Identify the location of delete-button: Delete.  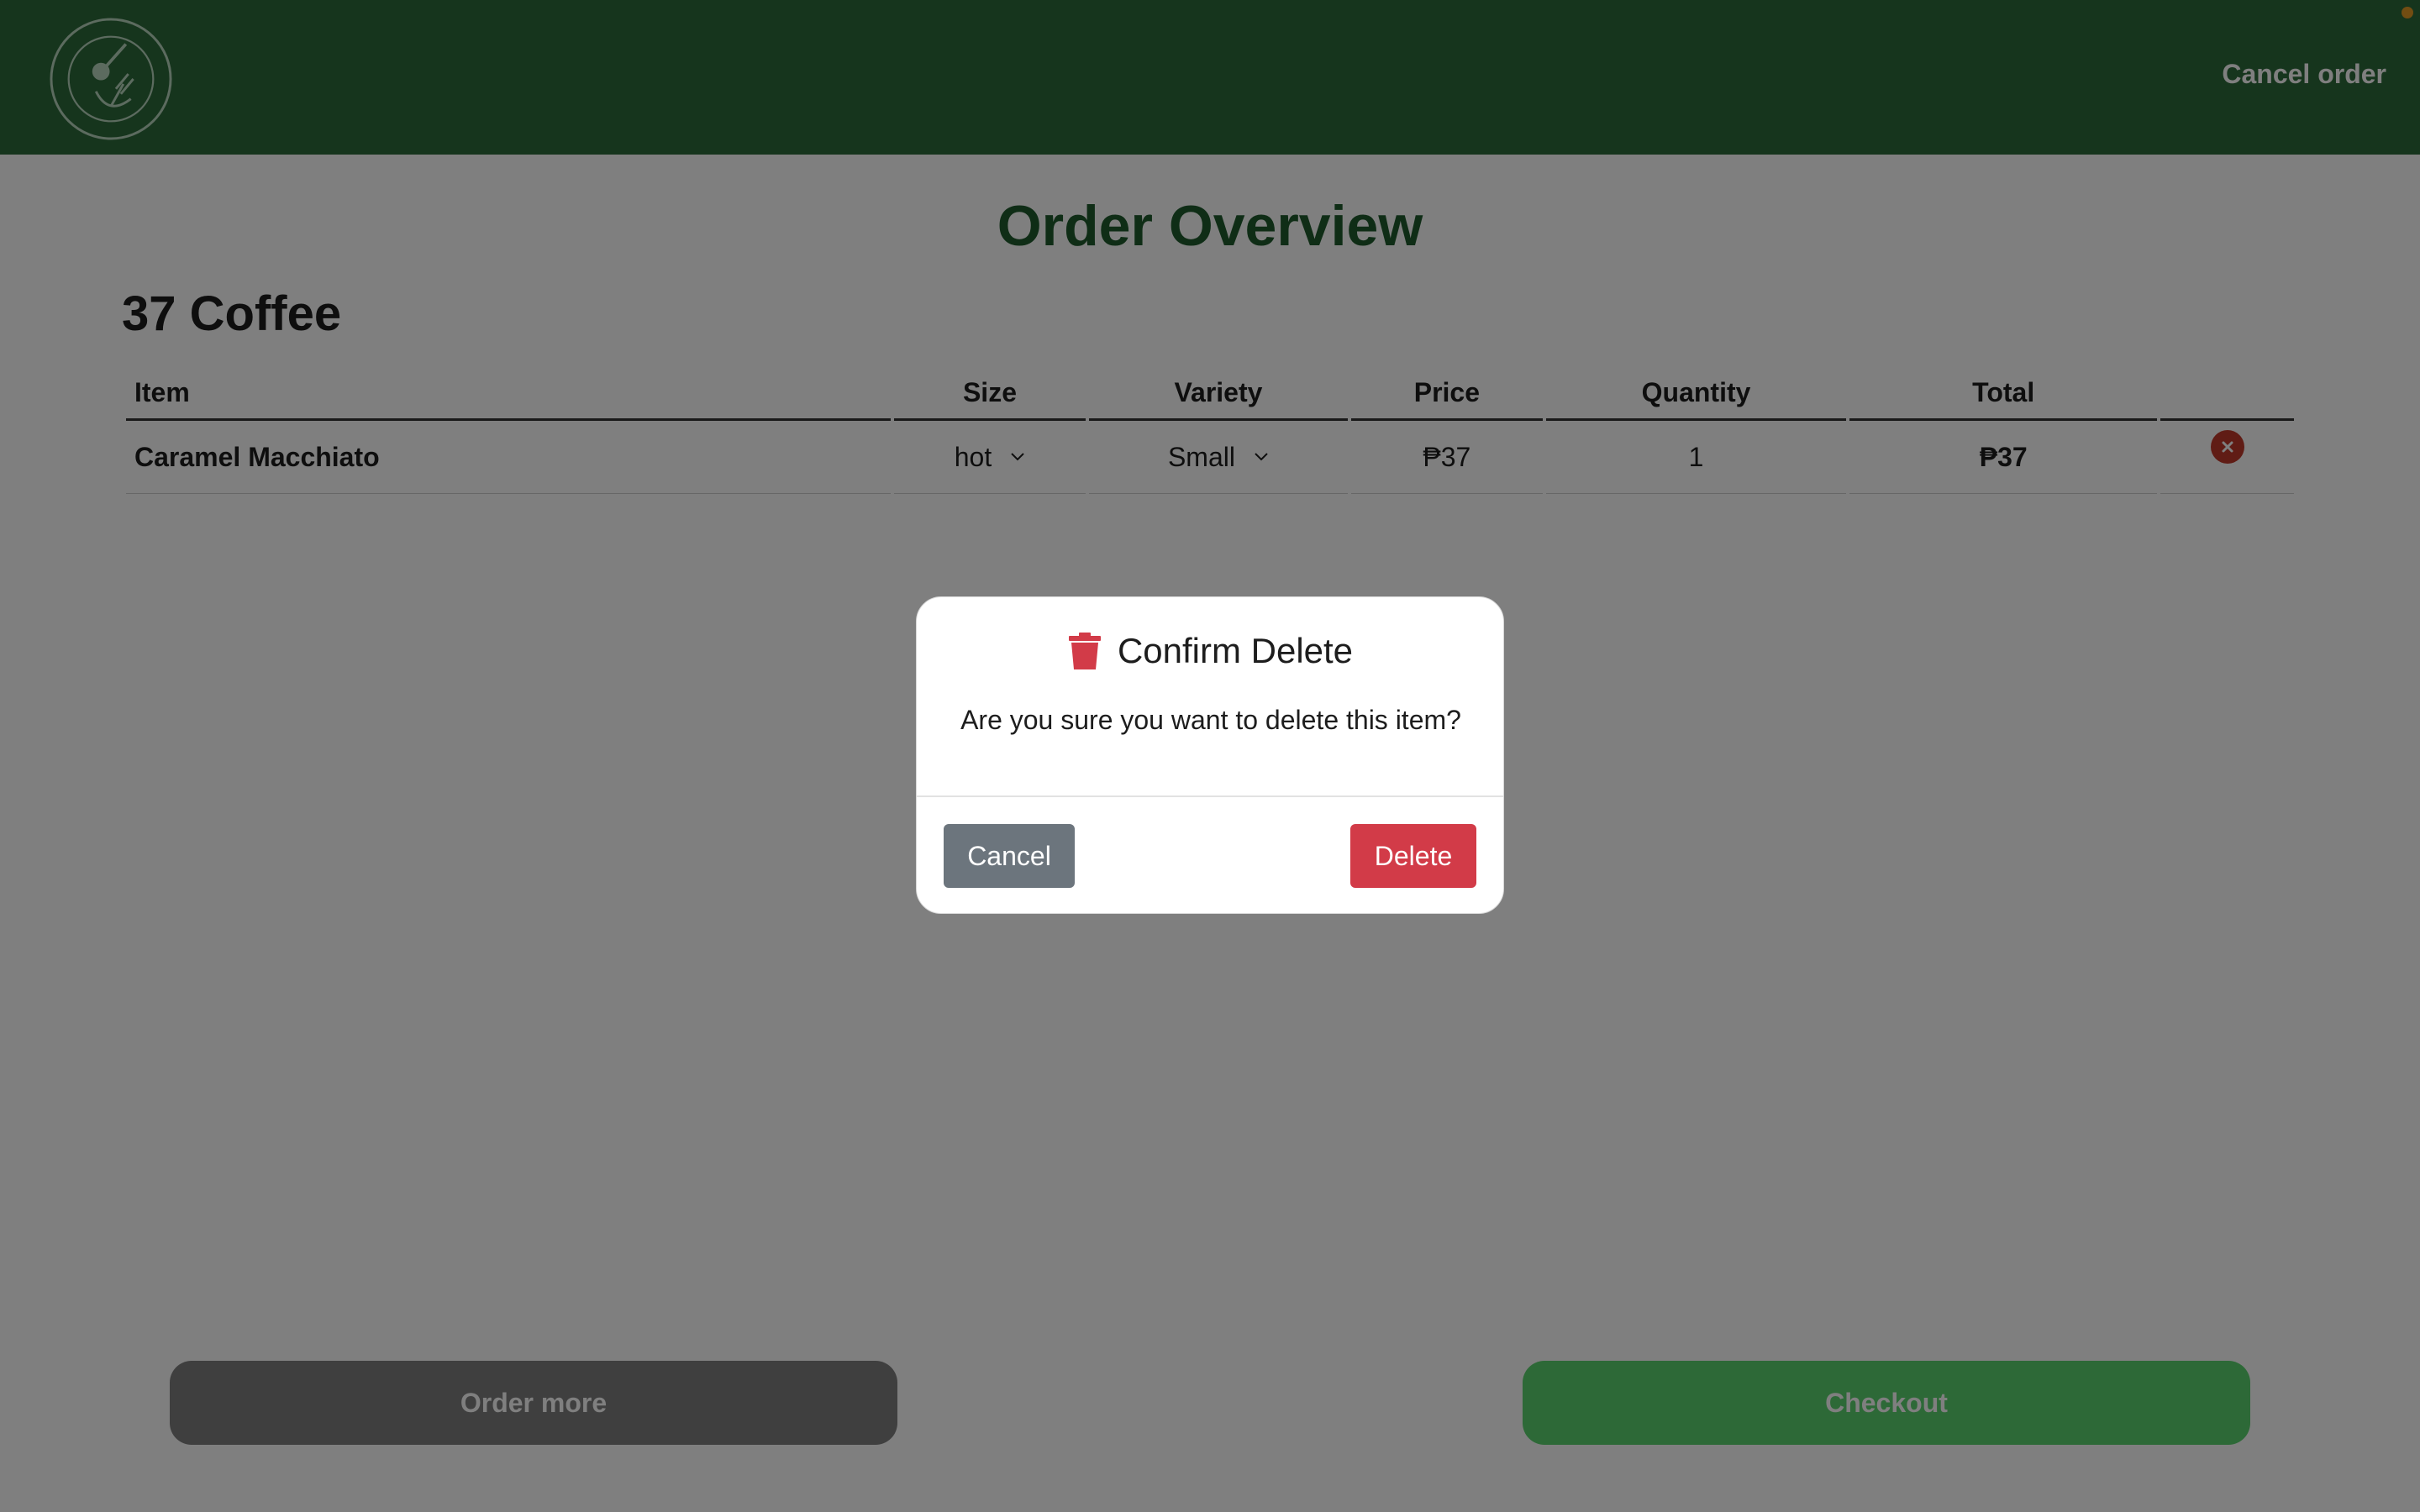
(1413, 856).